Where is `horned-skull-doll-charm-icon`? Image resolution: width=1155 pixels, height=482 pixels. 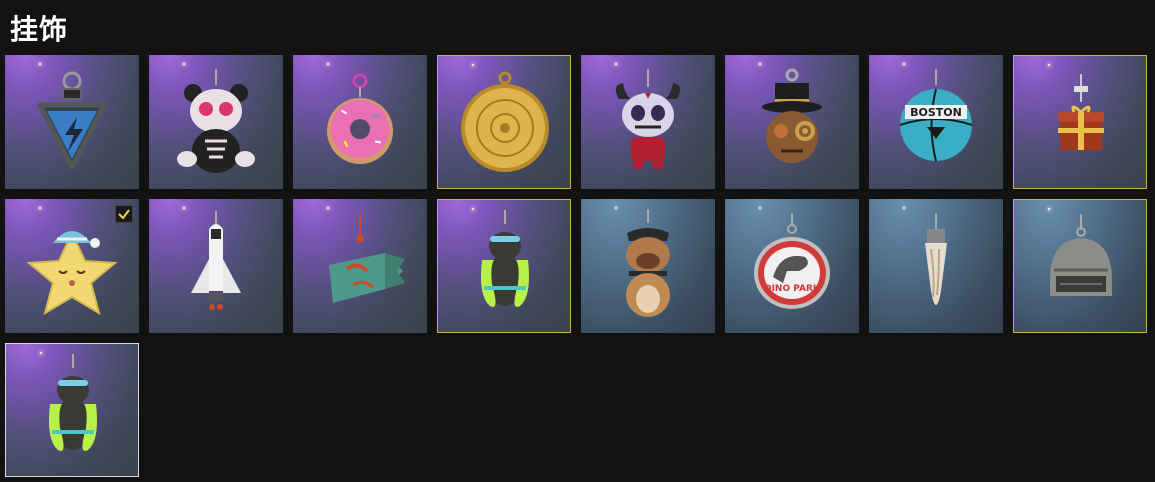 horned-skull-doll-charm-icon is located at coordinates (648, 119).